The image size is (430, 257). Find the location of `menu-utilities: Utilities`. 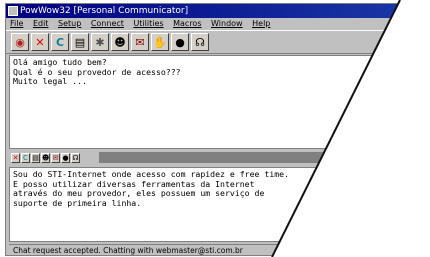

menu-utilities: Utilities is located at coordinates (148, 23).